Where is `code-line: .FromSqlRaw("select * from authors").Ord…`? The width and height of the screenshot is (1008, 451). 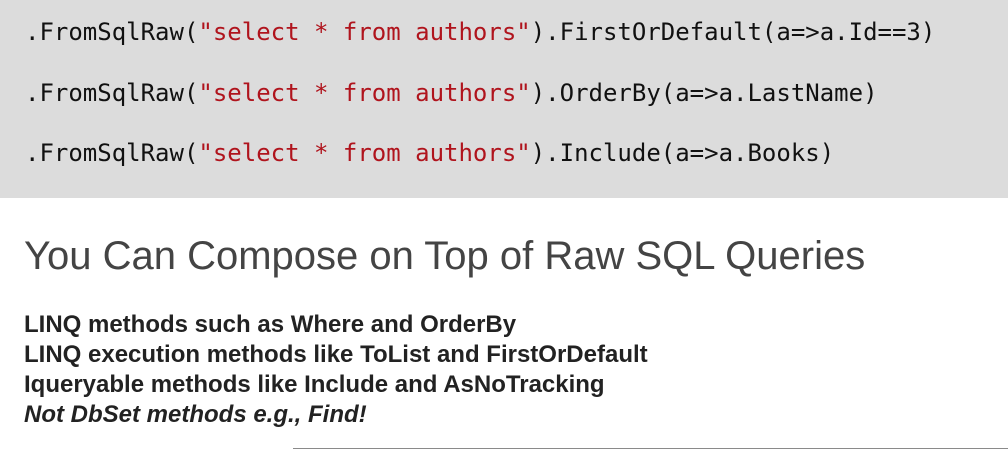
code-line: .FromSqlRaw("select * from authors").Ord… is located at coordinates (451, 93).